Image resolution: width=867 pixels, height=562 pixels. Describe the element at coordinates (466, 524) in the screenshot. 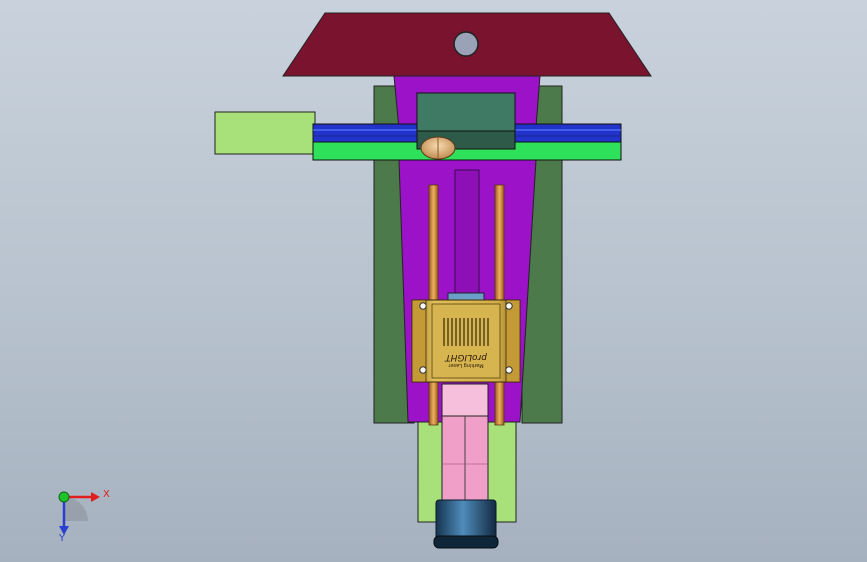

I see `laser-nozzle` at that location.